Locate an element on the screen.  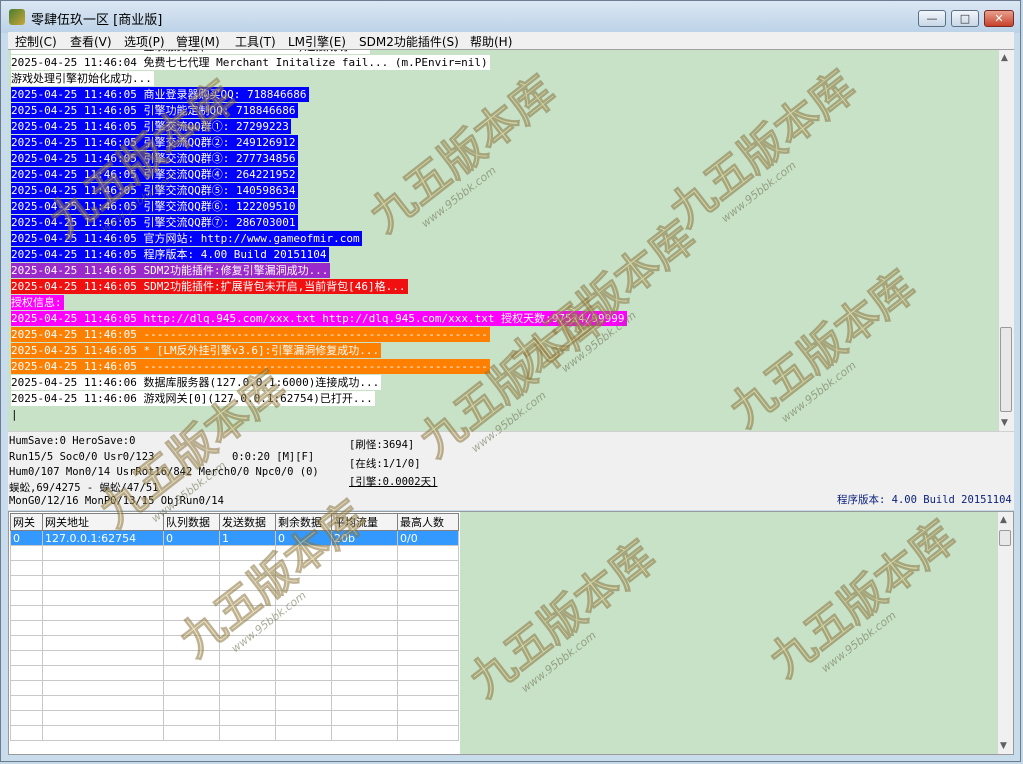
title-bar: 零肆伍玖一区 [商业版] — □ ✕ is located at coordinates (510, 17).